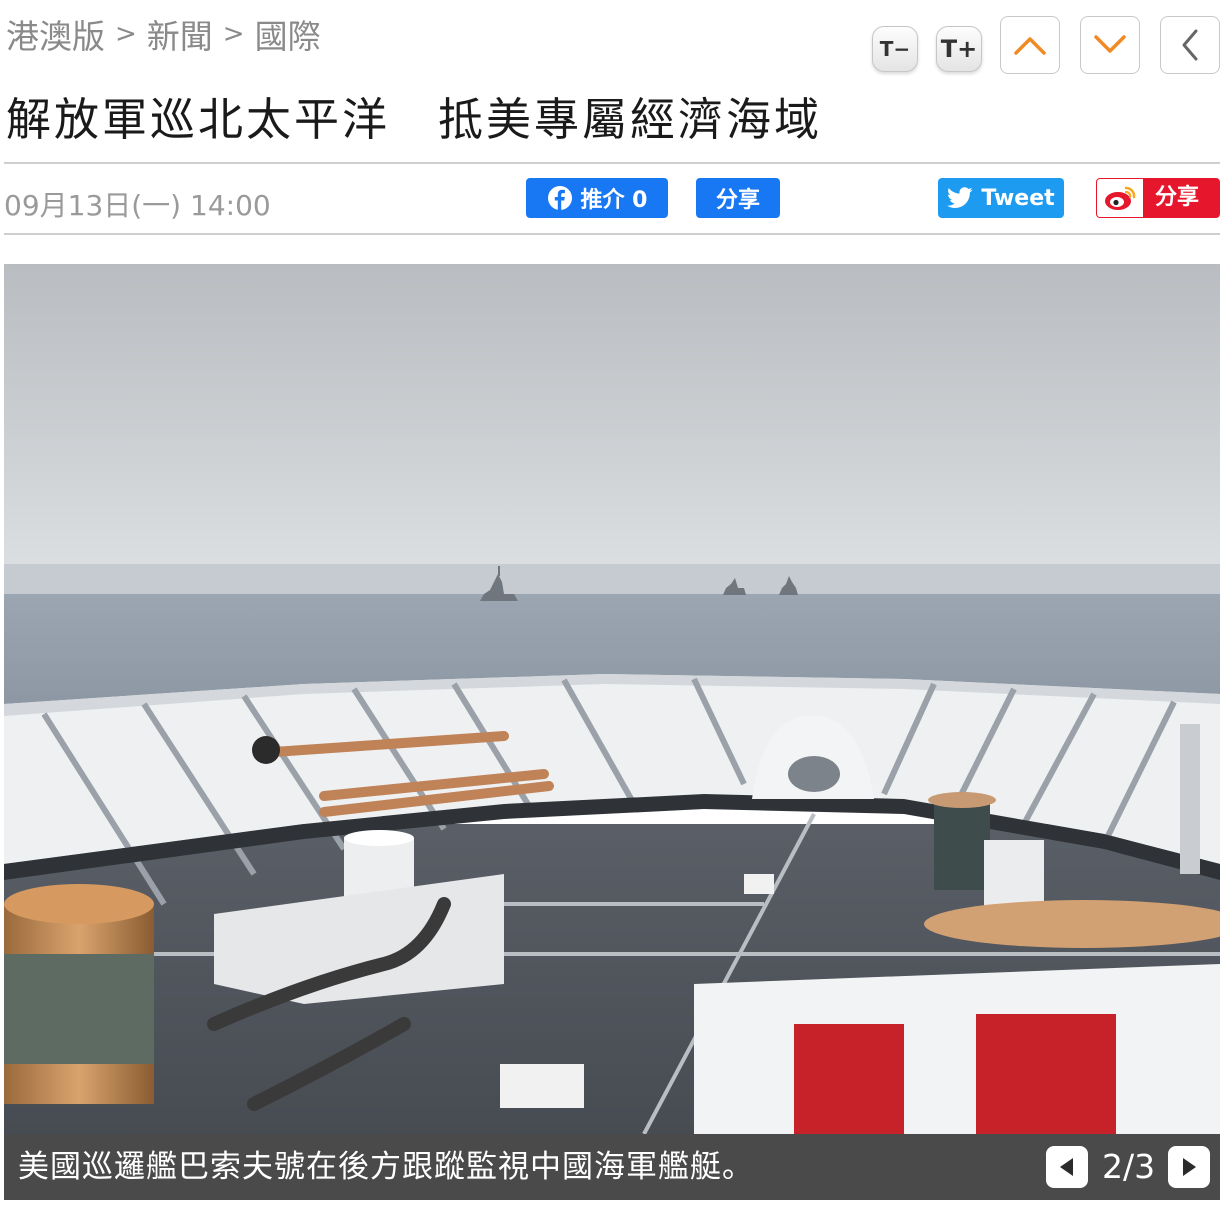  I want to click on next-article-button, so click(1110, 45).